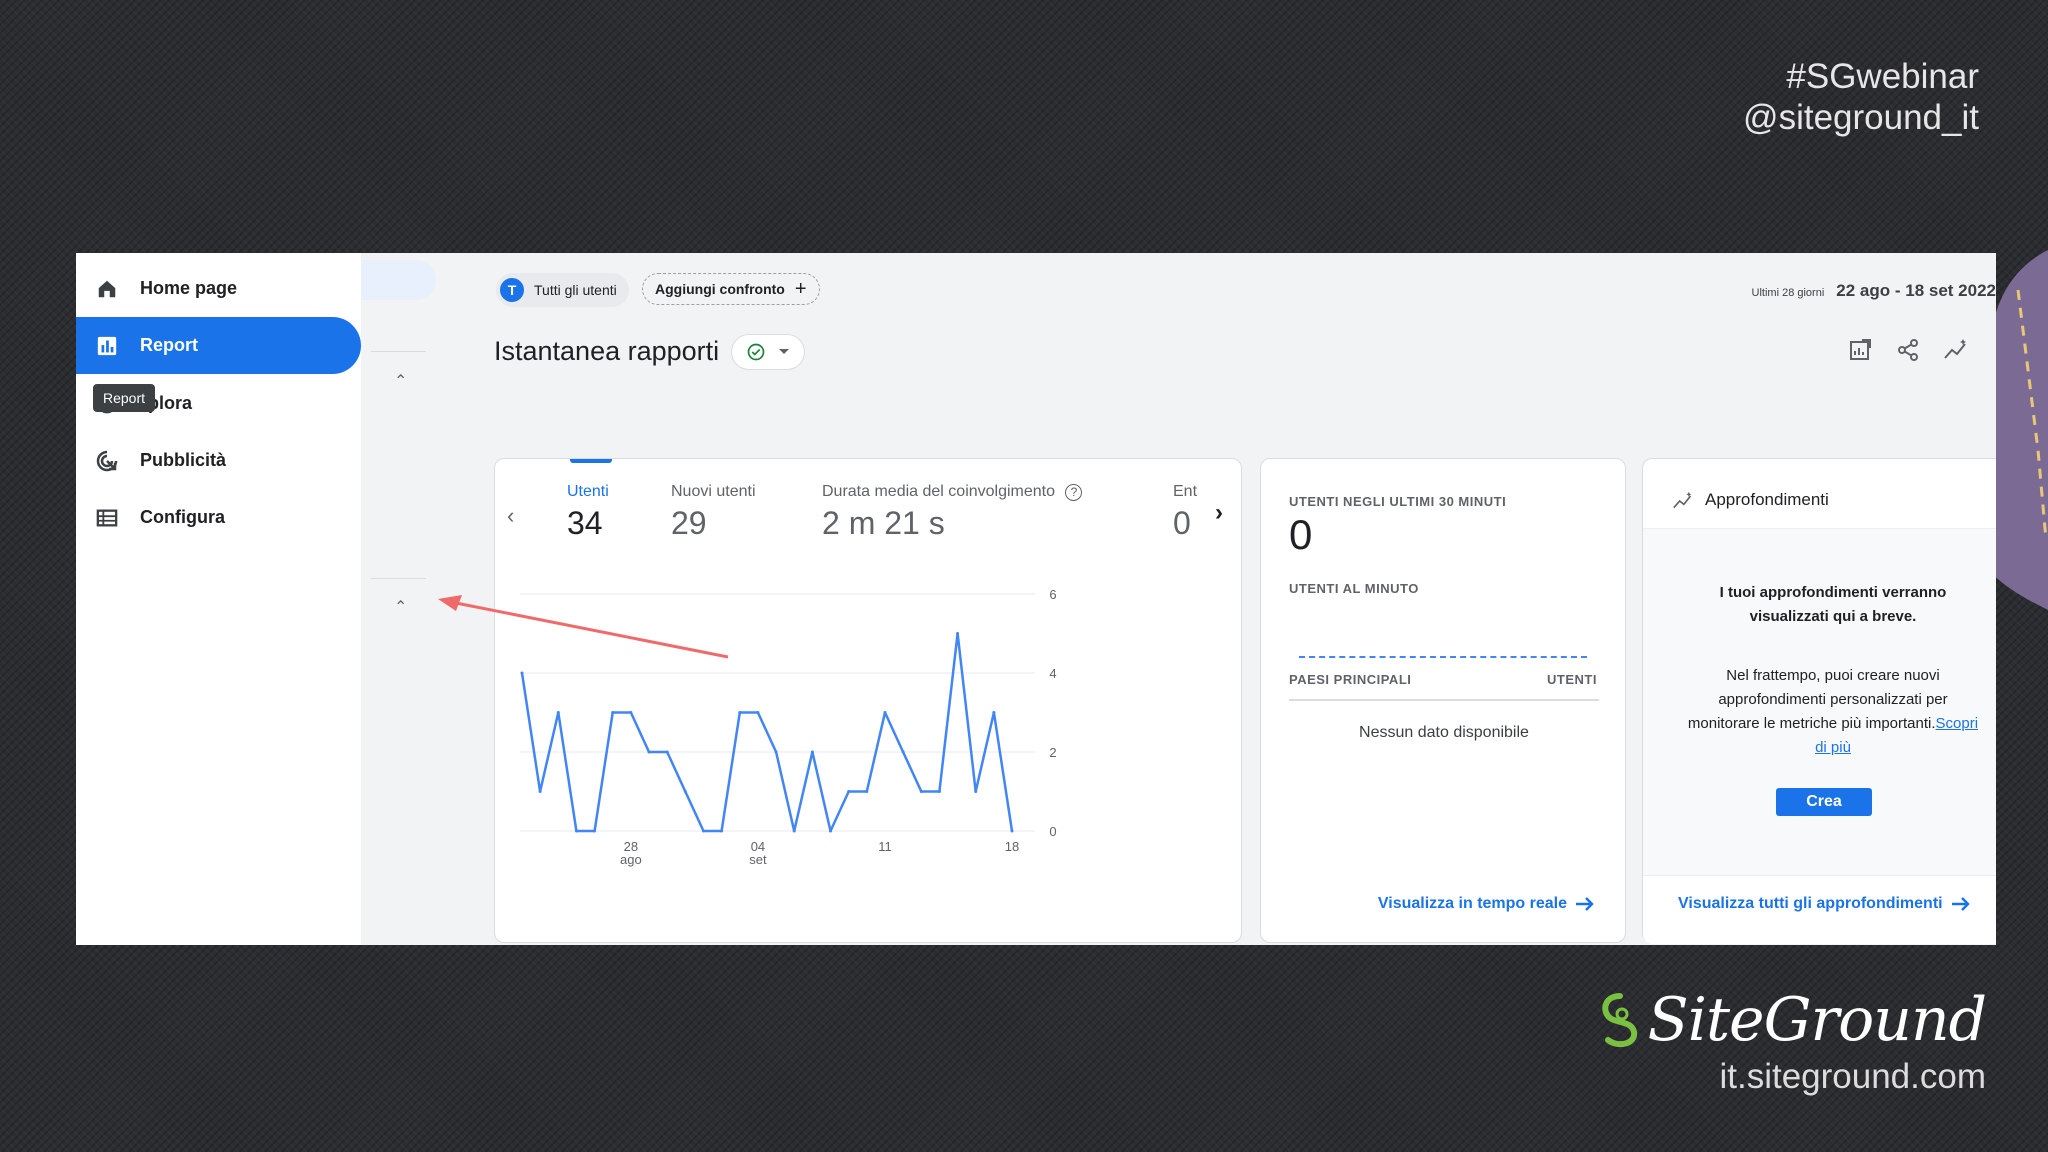  Describe the element at coordinates (1767, 499) in the screenshot. I see `insights-title: Approfondimenti` at that location.